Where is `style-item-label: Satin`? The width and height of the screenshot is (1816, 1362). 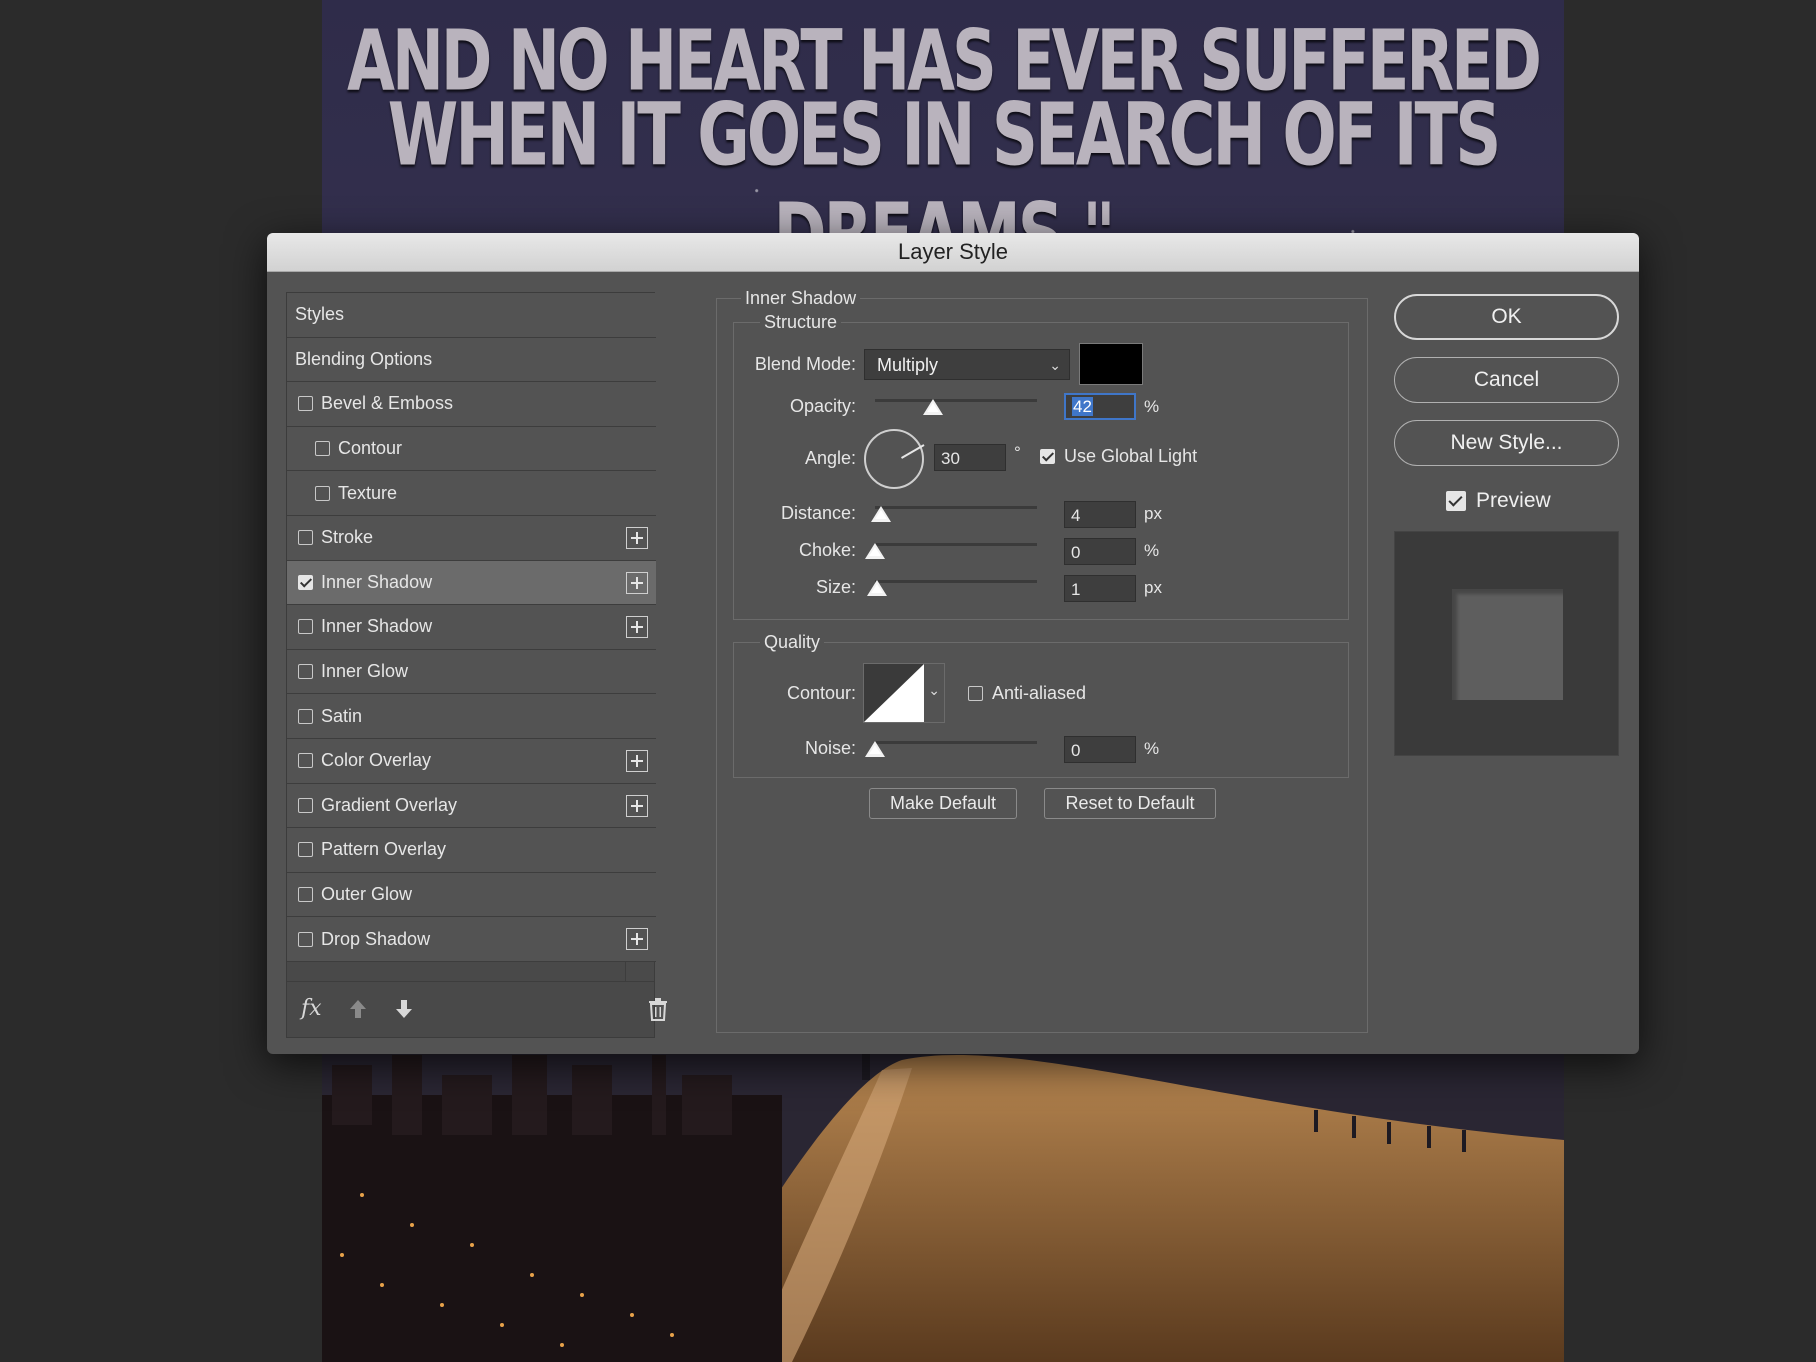
style-item-label: Satin is located at coordinates (342, 715).